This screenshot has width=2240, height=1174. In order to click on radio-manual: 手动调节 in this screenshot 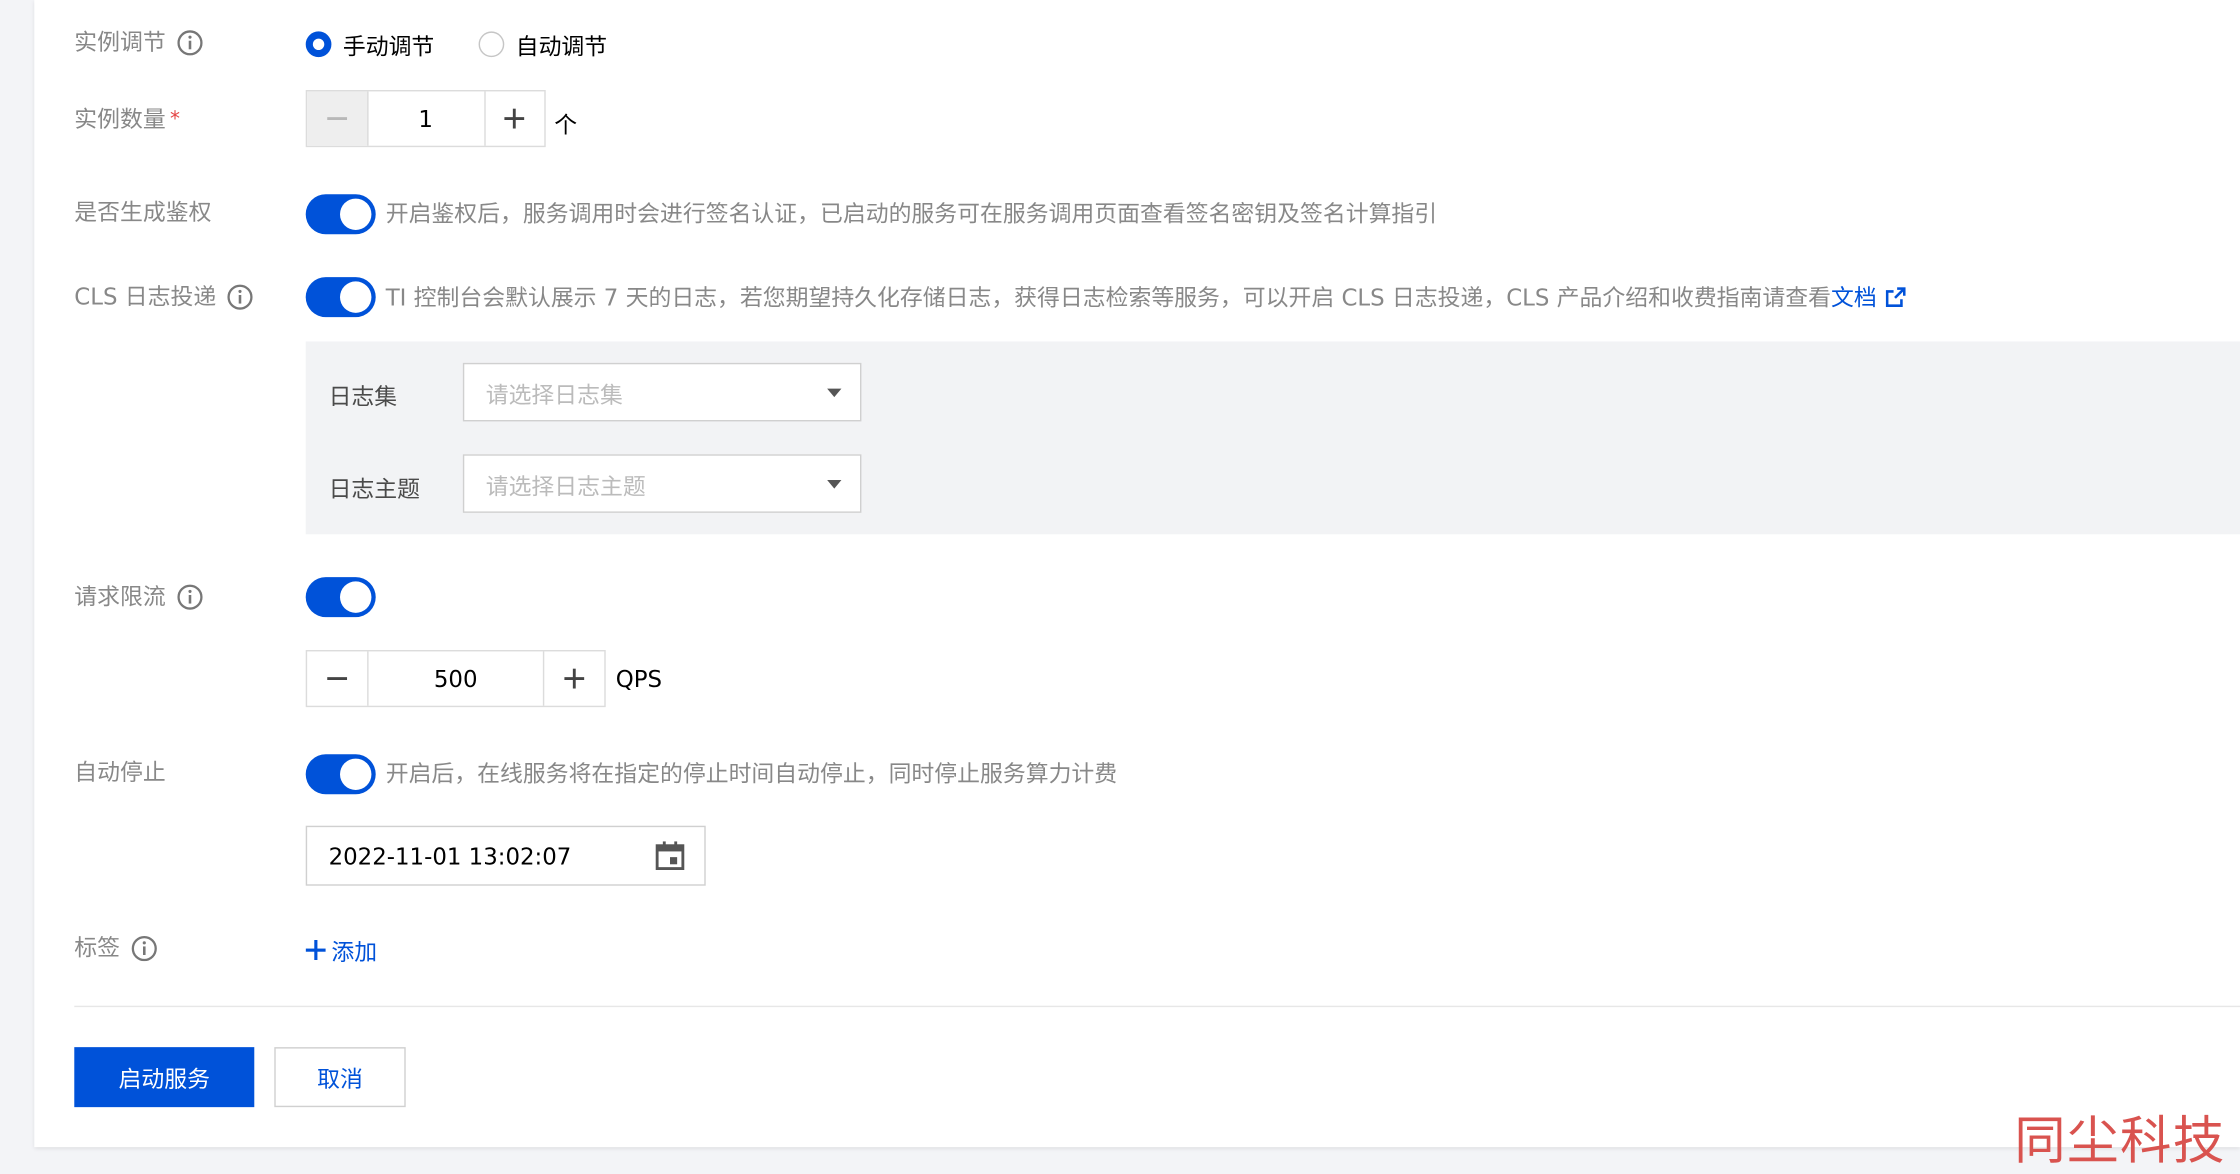, I will do `click(370, 44)`.